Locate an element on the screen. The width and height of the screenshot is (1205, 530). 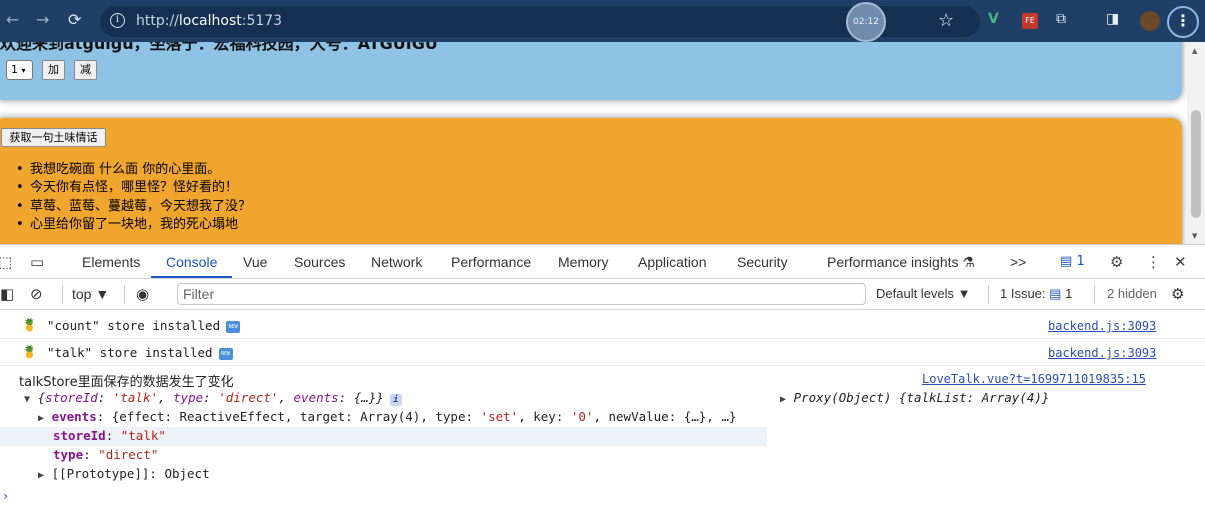
console-prompt-icon: › is located at coordinates (5, 496).